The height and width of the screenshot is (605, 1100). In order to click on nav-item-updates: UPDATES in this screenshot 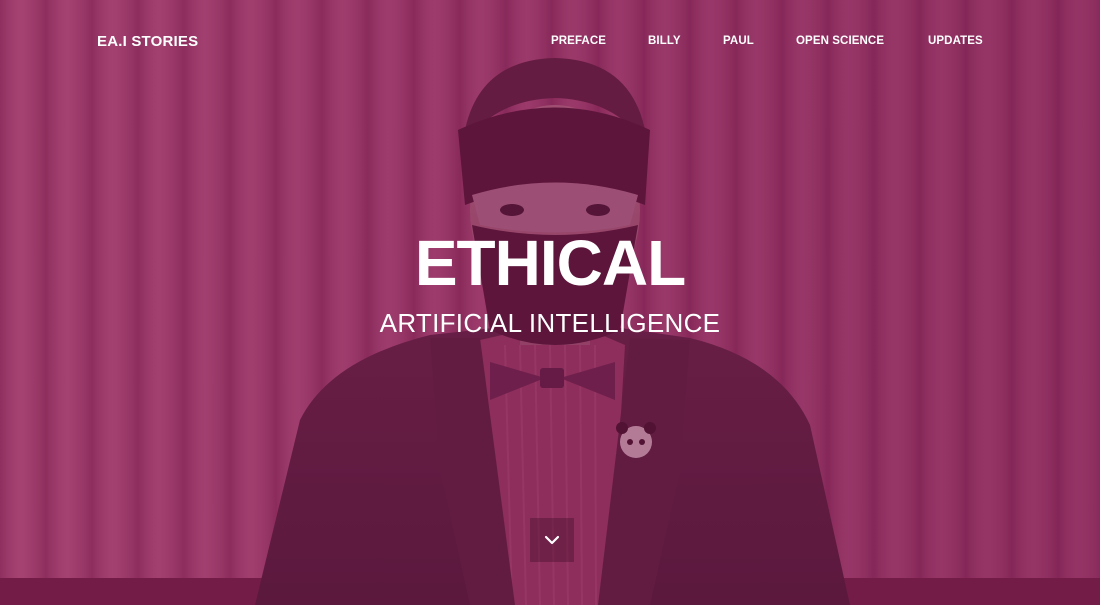, I will do `click(955, 41)`.